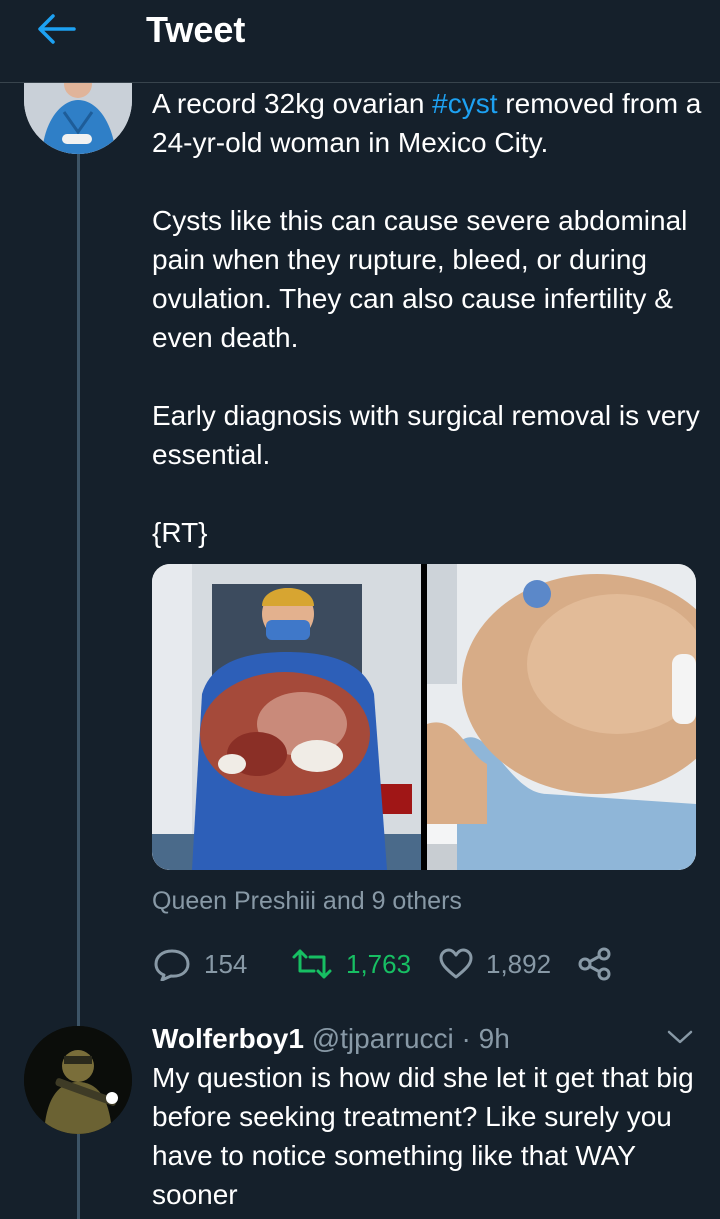 This screenshot has width=720, height=1219. I want to click on share-button, so click(595, 964).